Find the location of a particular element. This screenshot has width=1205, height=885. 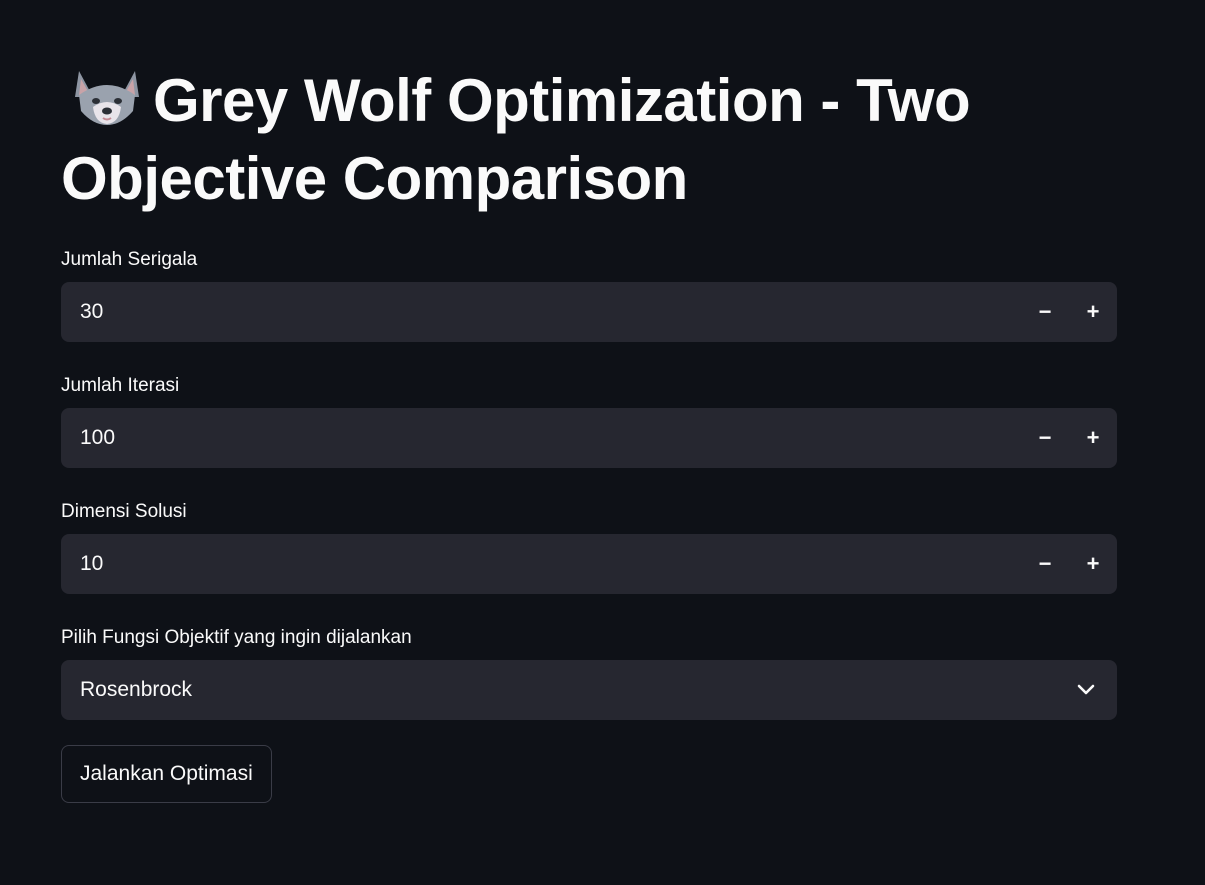

wolves-label: Jumlah Serigala is located at coordinates (129, 259).